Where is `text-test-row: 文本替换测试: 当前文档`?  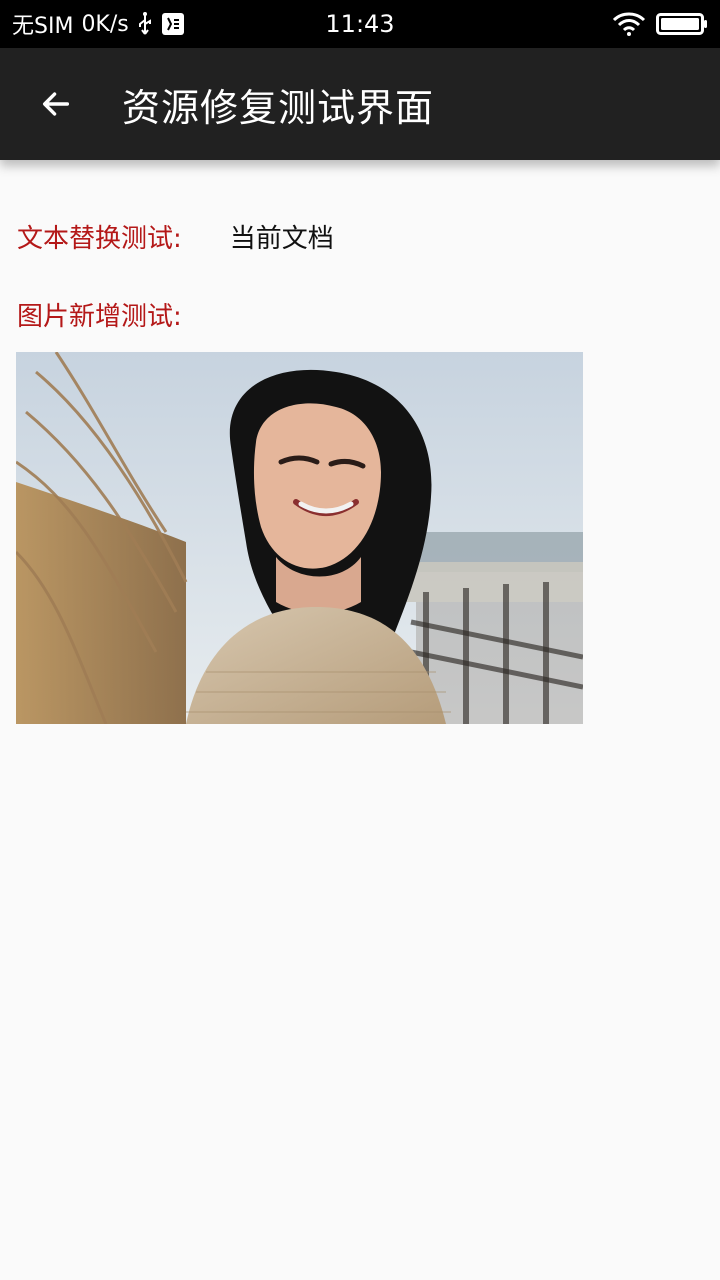 text-test-row: 文本替换测试: 当前文档 is located at coordinates (175, 236).